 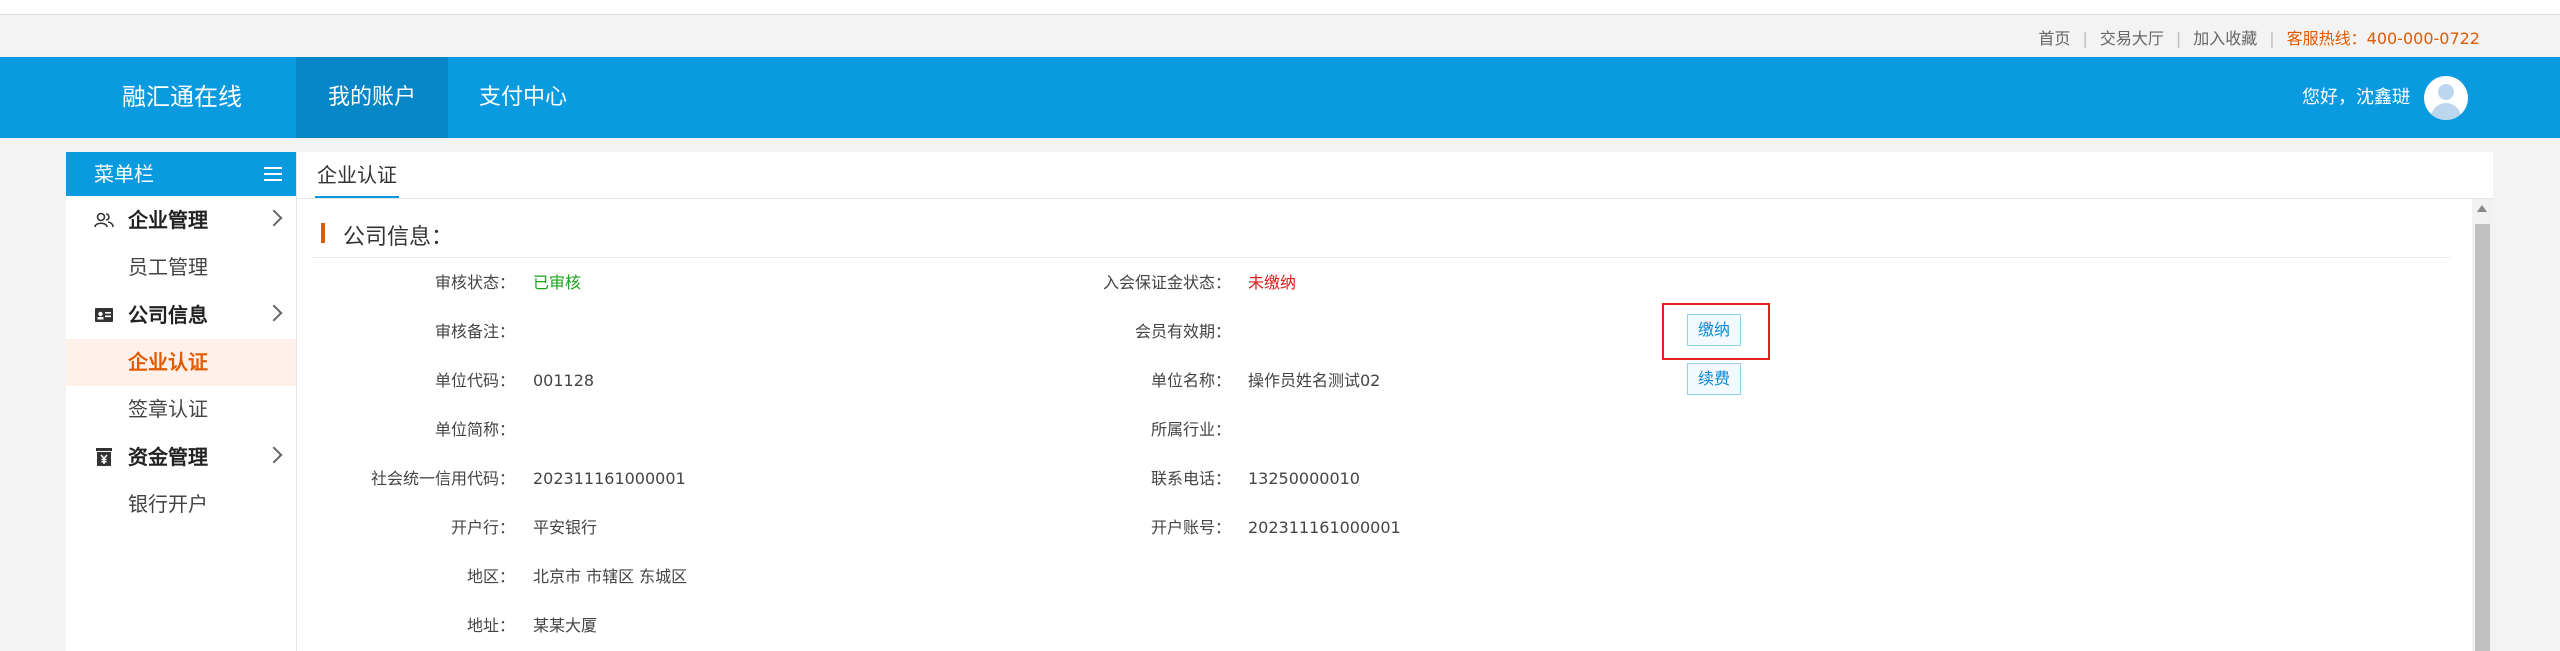 What do you see at coordinates (104, 220) in the screenshot?
I see `users-icon` at bounding box center [104, 220].